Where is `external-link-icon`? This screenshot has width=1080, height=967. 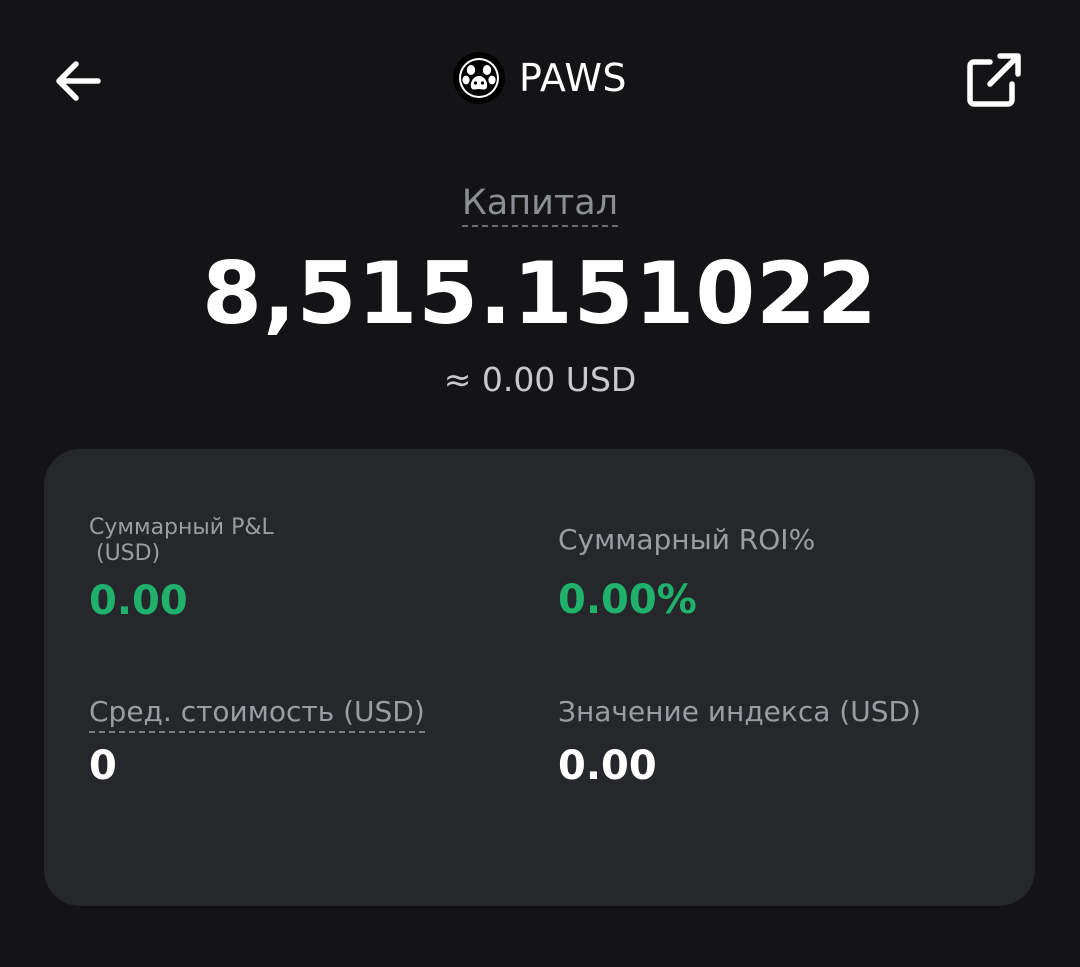
external-link-icon is located at coordinates (994, 80).